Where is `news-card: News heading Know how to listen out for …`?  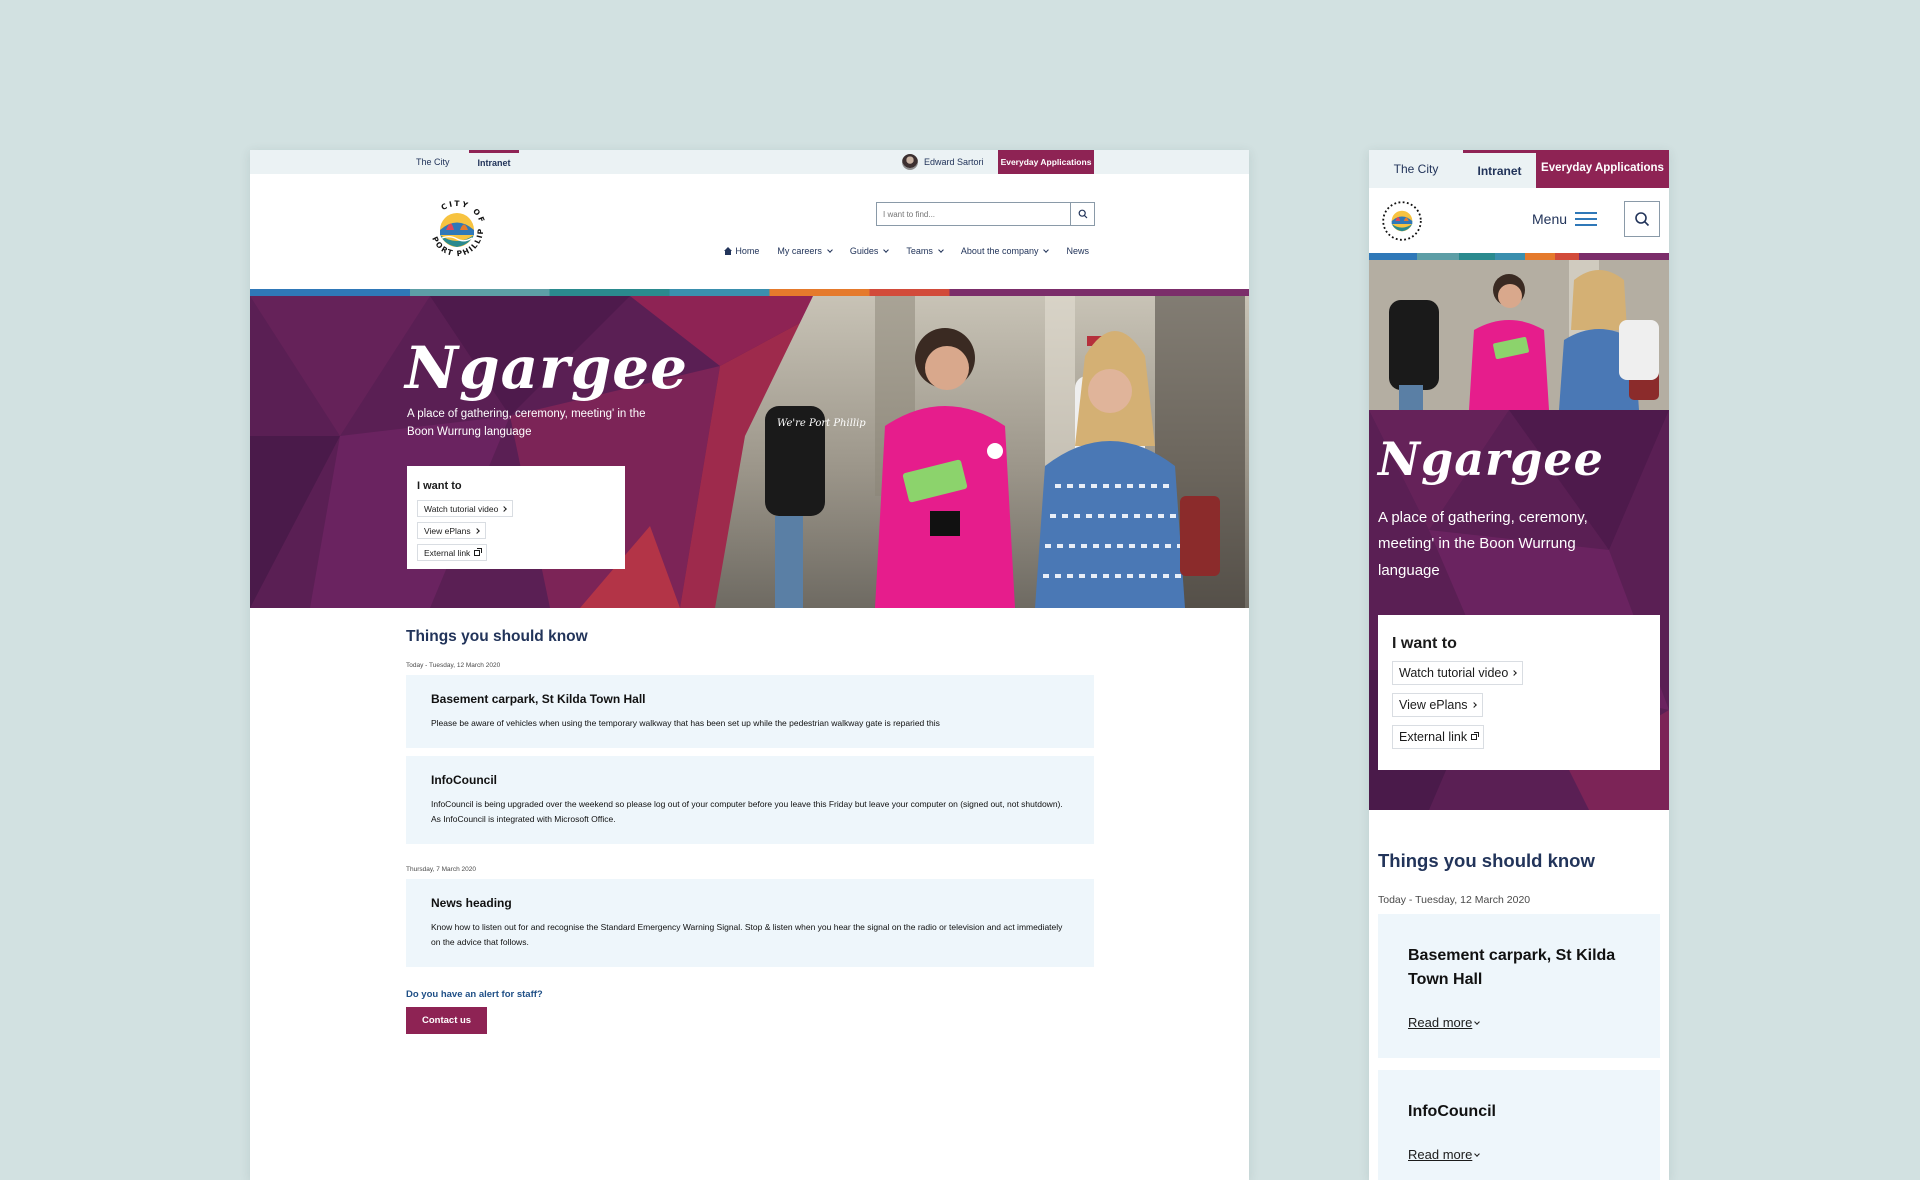
news-card: News heading Know how to listen out for … is located at coordinates (750, 923).